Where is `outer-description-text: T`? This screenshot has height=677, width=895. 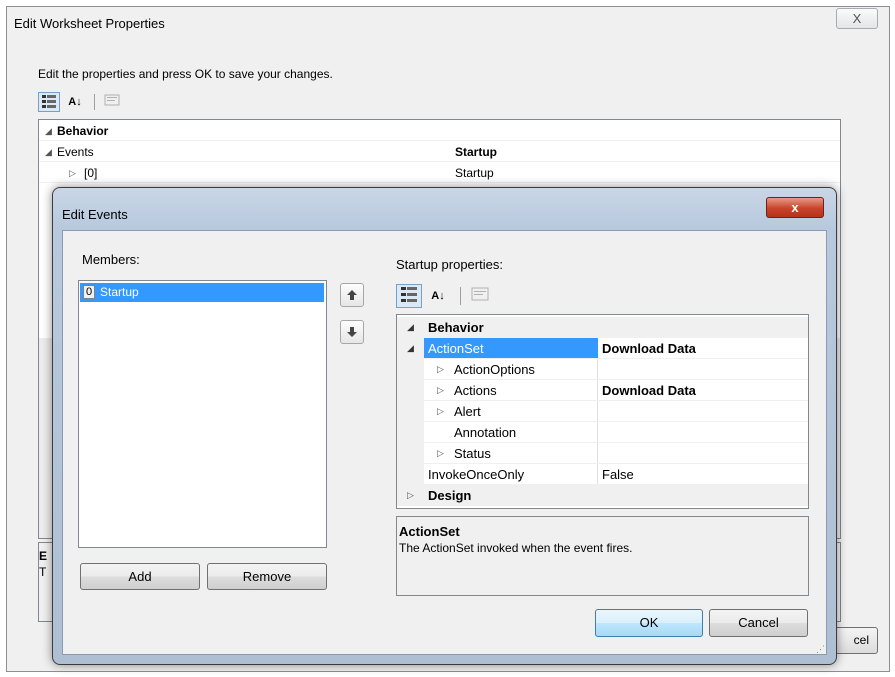 outer-description-text: T is located at coordinates (43, 572).